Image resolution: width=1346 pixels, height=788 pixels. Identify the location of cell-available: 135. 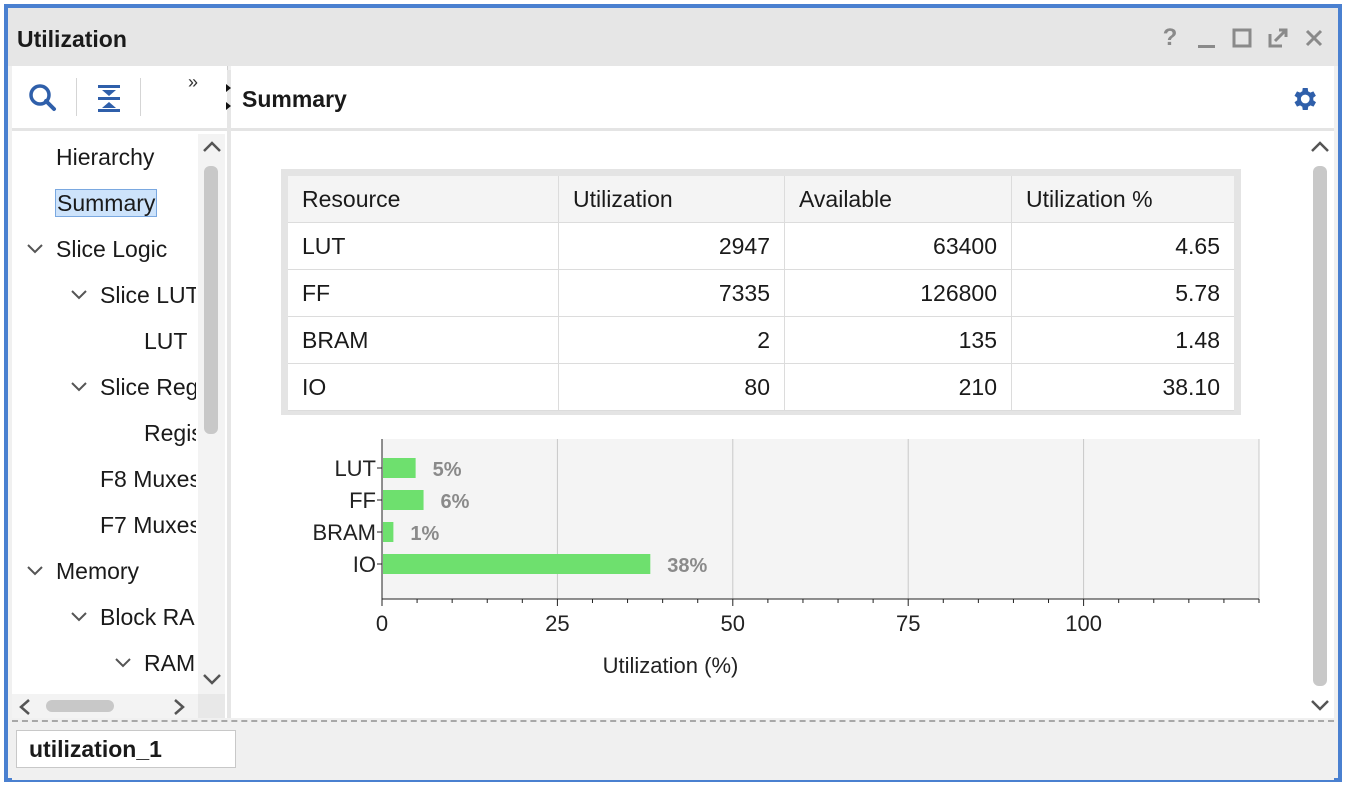
(898, 340).